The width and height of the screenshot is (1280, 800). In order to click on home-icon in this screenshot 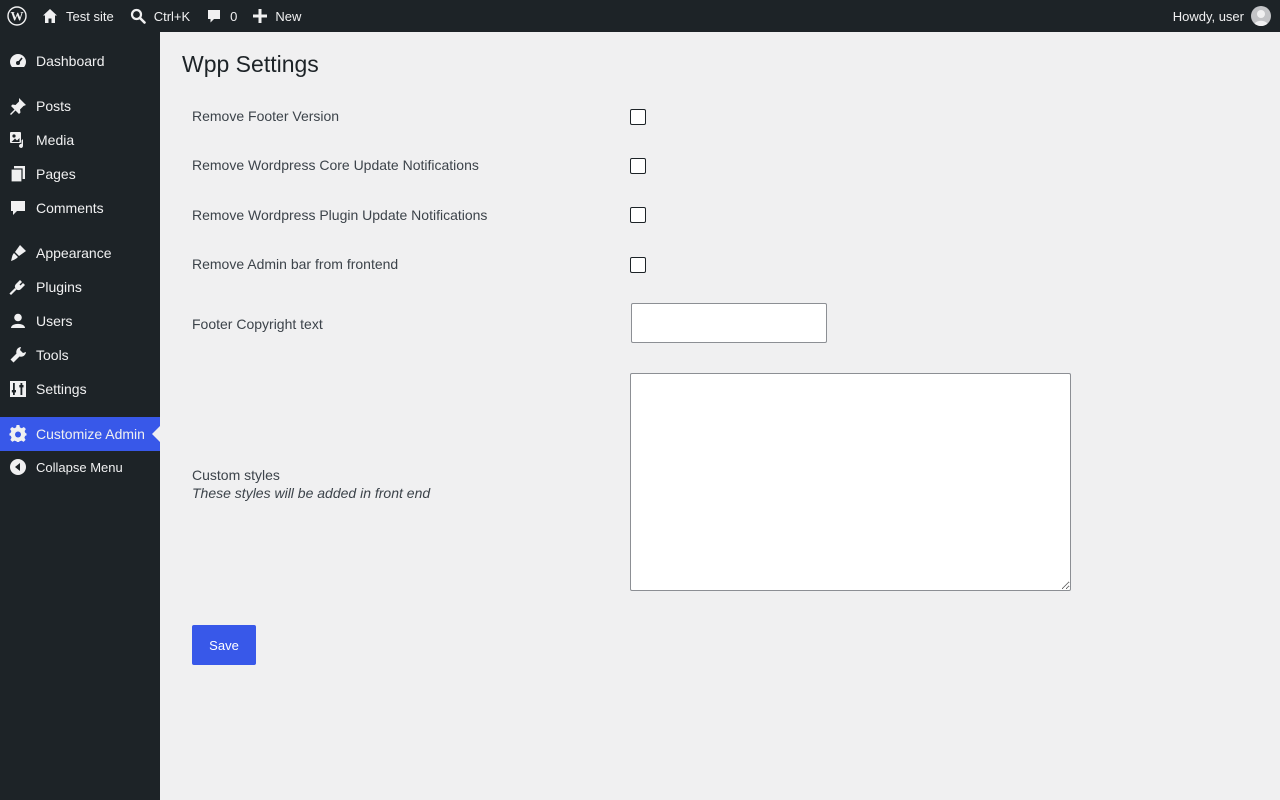, I will do `click(50, 16)`.